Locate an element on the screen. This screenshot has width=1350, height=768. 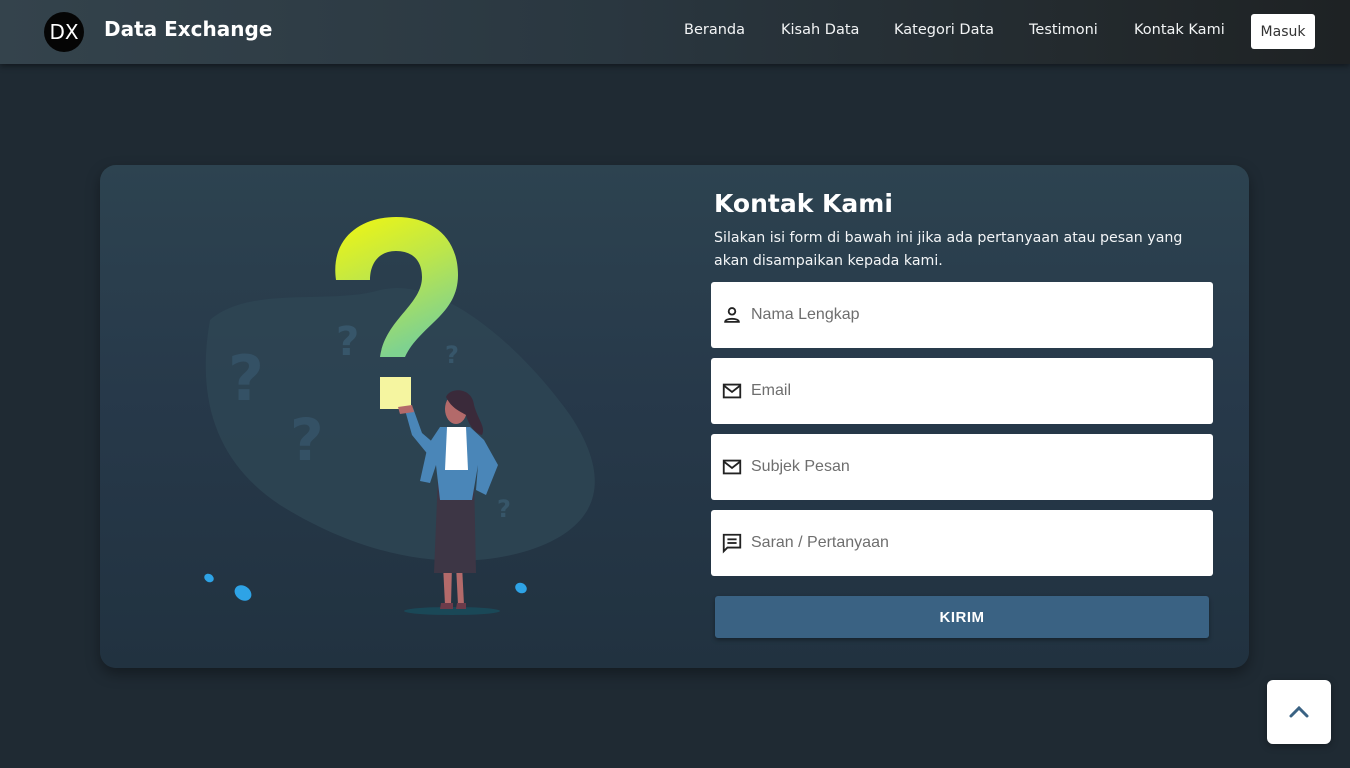
message-input is located at coordinates (976, 543).